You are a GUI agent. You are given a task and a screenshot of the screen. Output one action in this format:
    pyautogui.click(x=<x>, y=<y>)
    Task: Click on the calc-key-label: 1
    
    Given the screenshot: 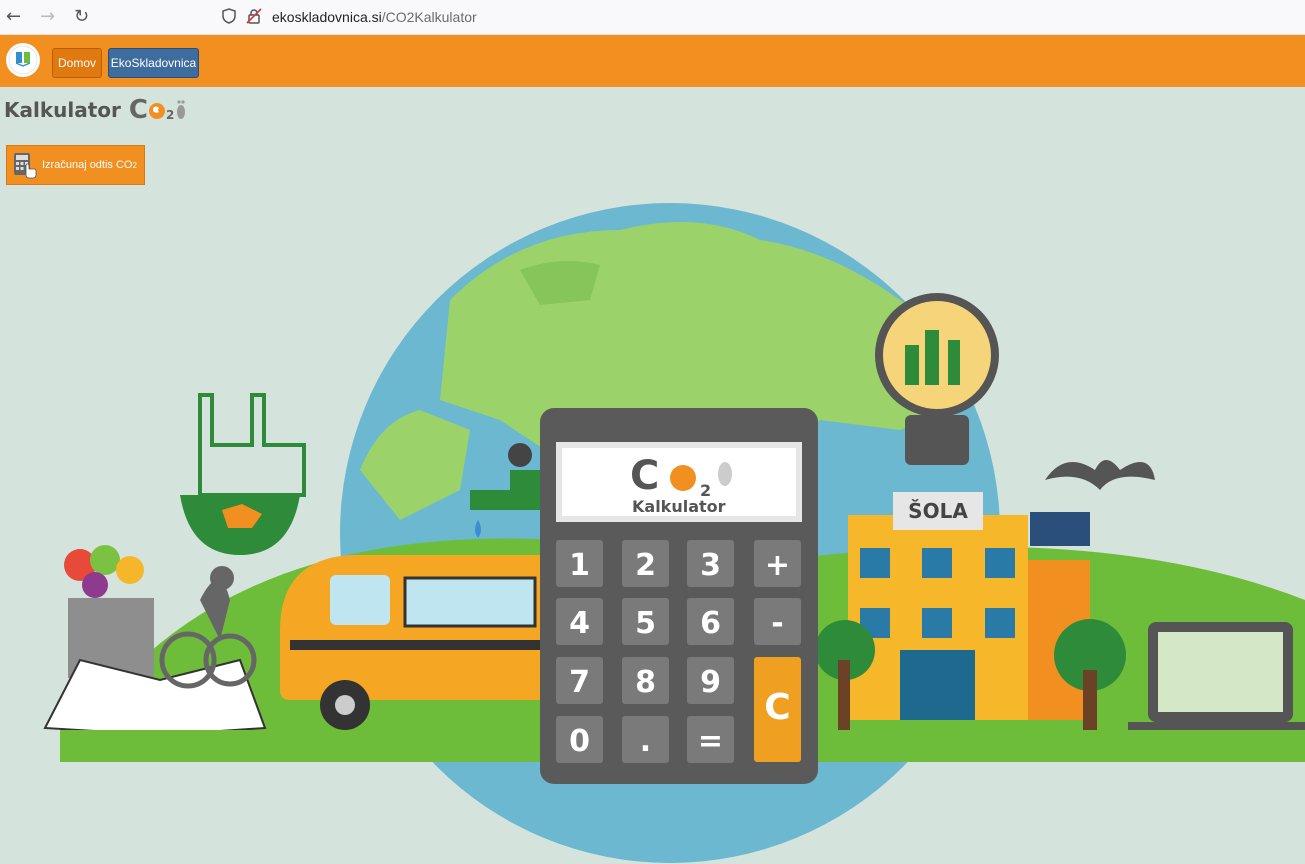 What is the action you would take?
    pyautogui.click(x=579, y=565)
    